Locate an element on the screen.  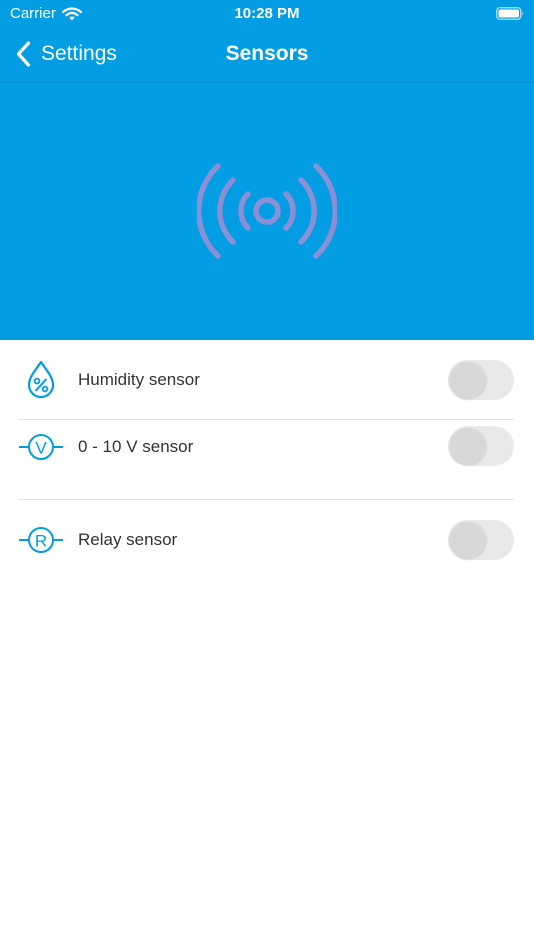
sensor-label: Relay sensor is located at coordinates (128, 539).